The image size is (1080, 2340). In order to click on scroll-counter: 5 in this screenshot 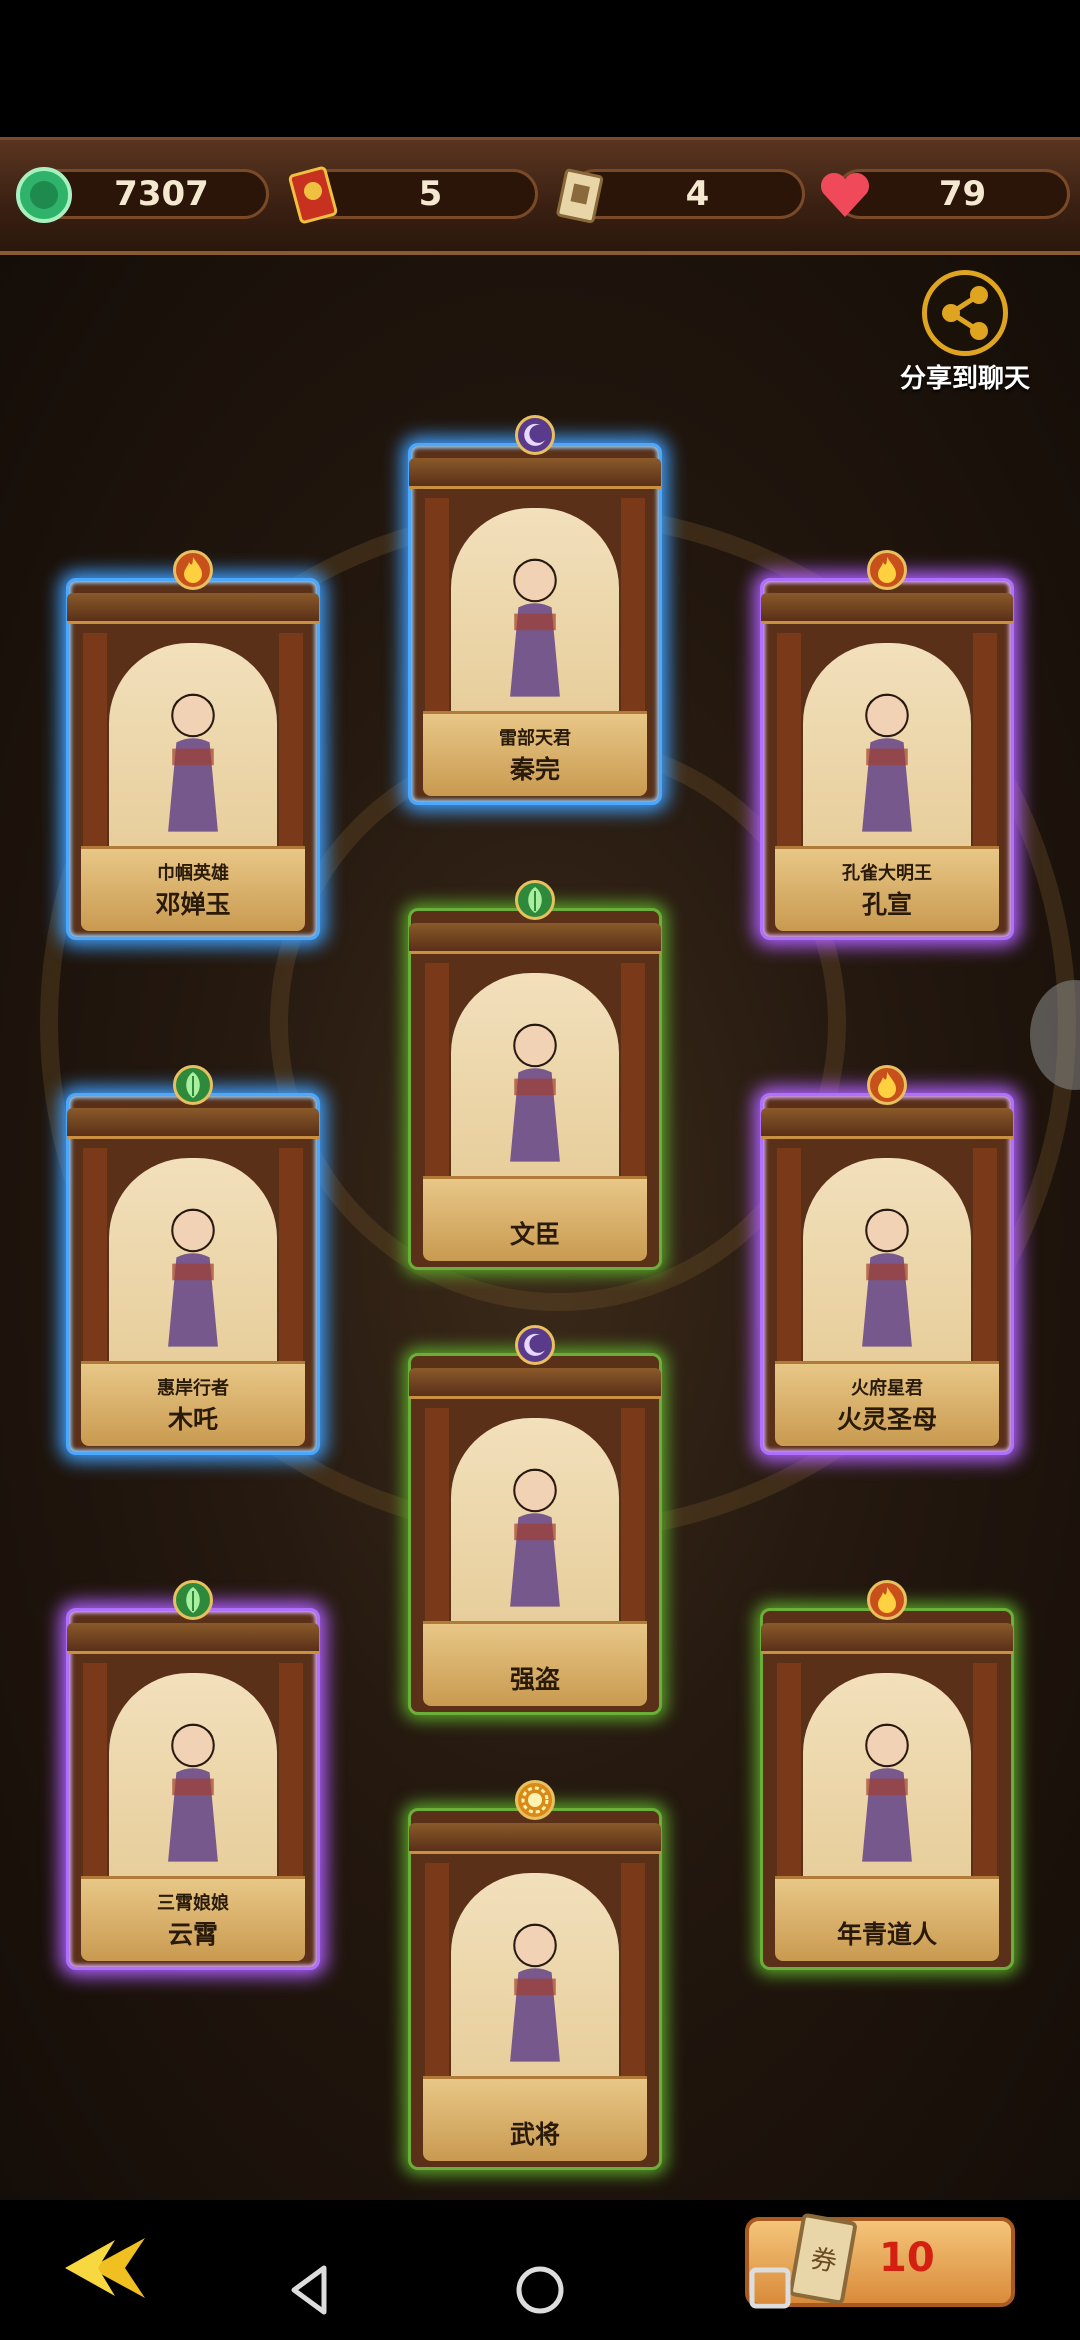, I will do `click(410, 195)`.